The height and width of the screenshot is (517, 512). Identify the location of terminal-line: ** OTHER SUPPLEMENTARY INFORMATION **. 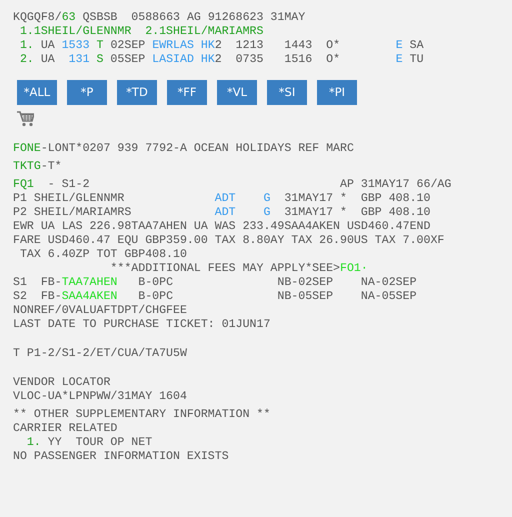
(141, 415).